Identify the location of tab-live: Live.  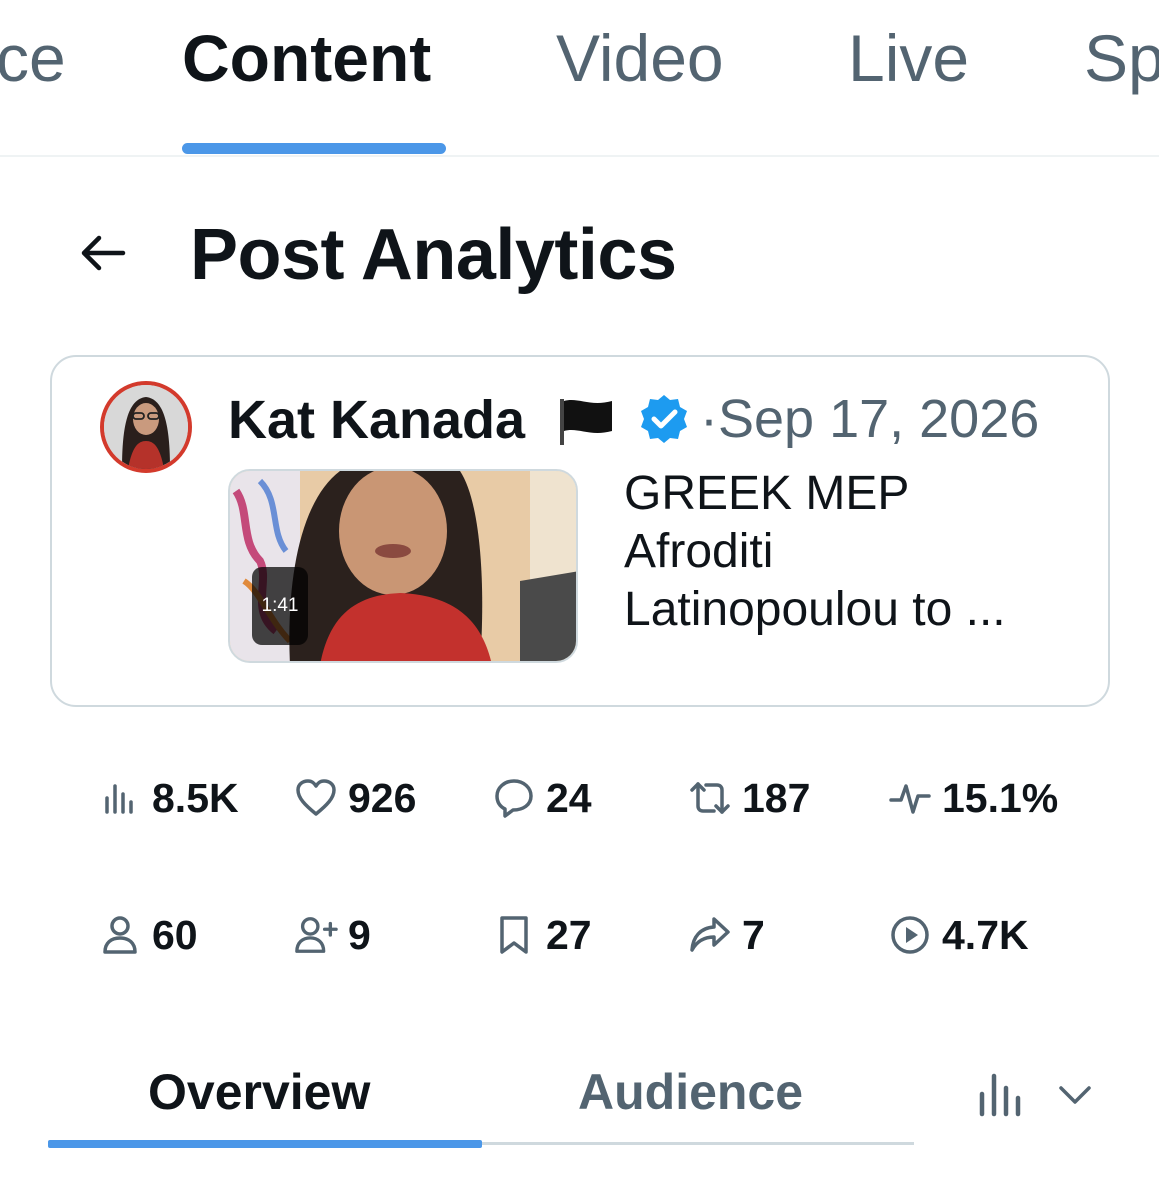
(908, 58).